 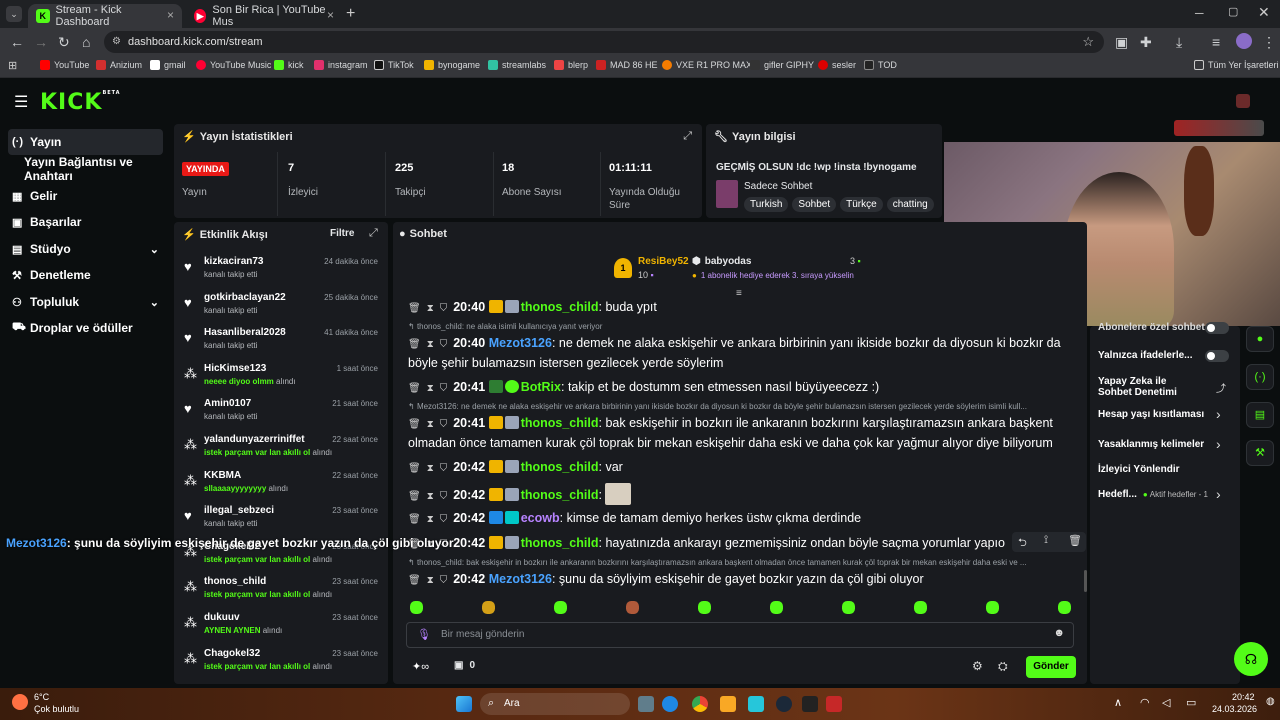 I want to click on external-link-icon: ⤴, so click(x=1221, y=387).